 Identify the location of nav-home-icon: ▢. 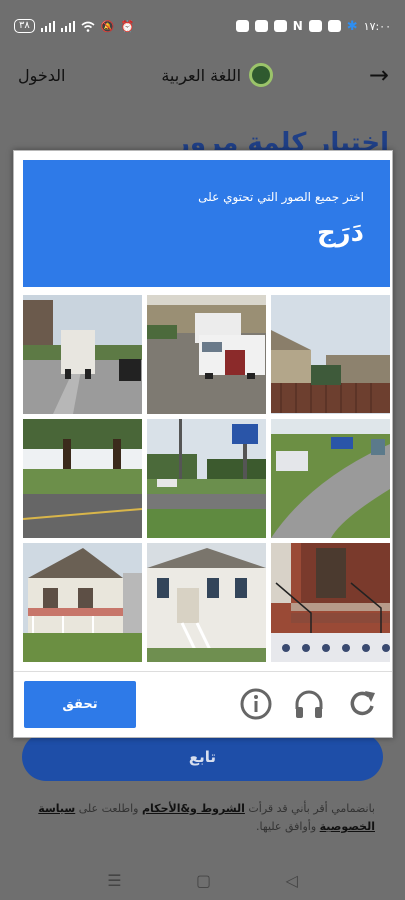
(203, 880).